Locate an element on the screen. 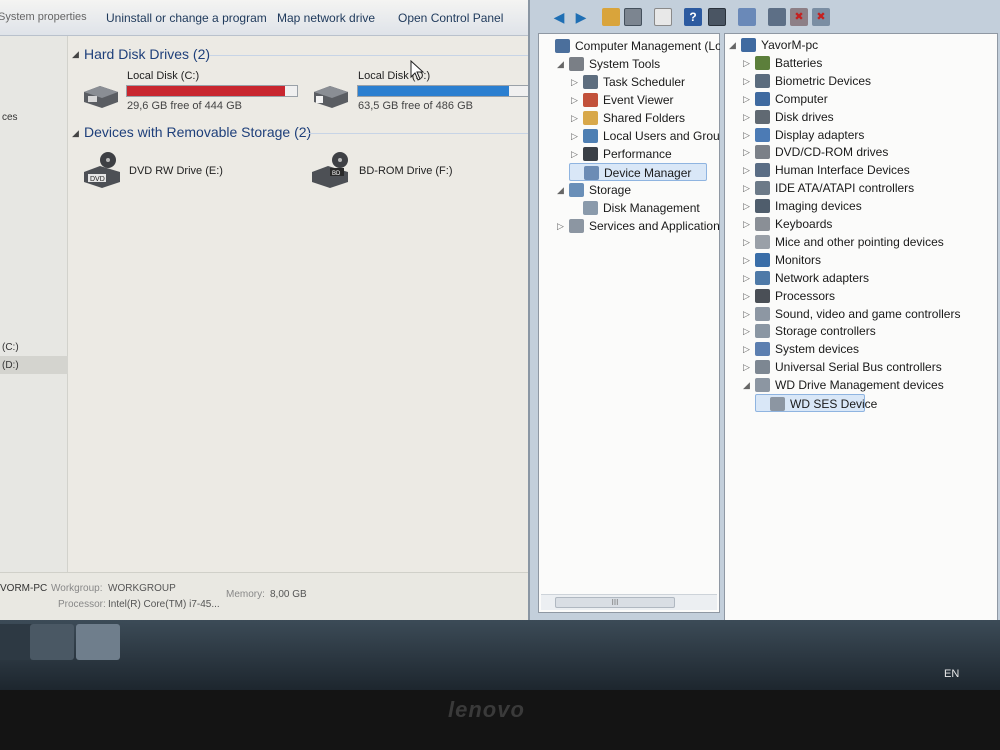 This screenshot has height=750, width=1000. console-tree-item: ▷ Local Users and Groups is located at coordinates (650, 136).